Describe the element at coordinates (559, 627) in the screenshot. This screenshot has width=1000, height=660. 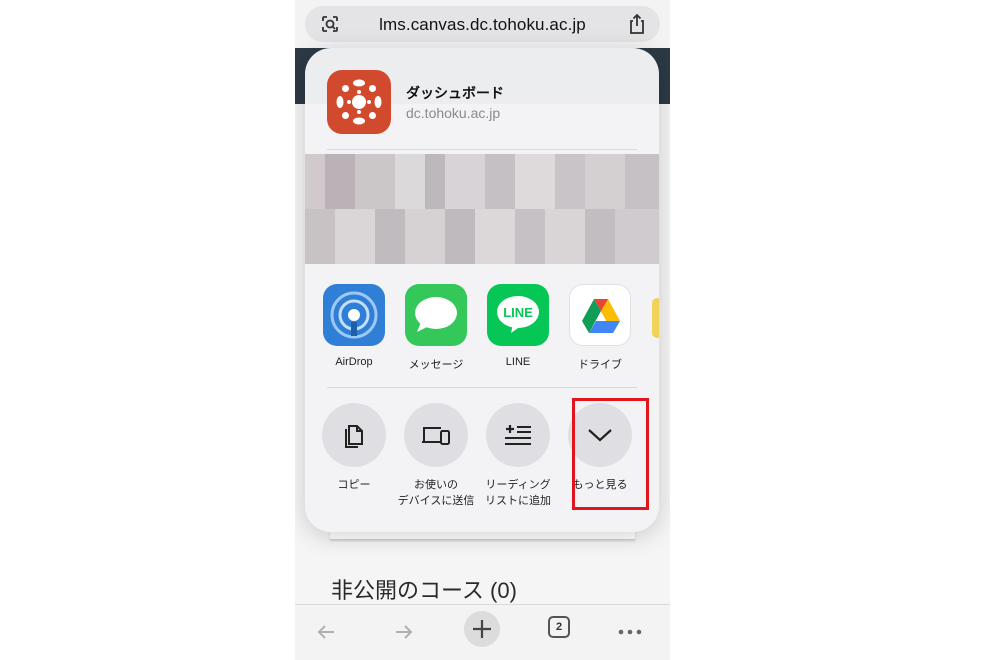
I see `tab-switcher-button: 2` at that location.